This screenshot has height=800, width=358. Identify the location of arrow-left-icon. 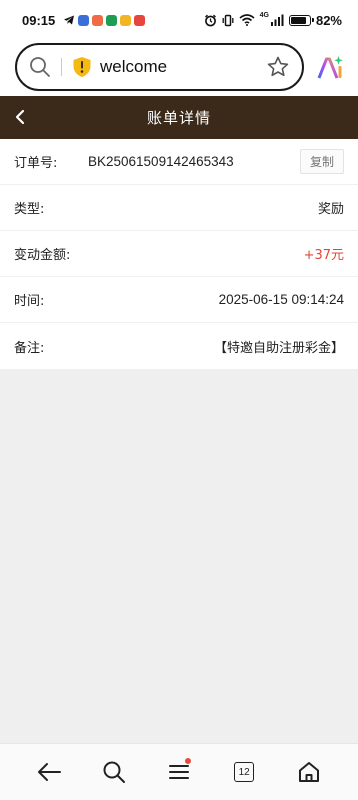
(49, 772).